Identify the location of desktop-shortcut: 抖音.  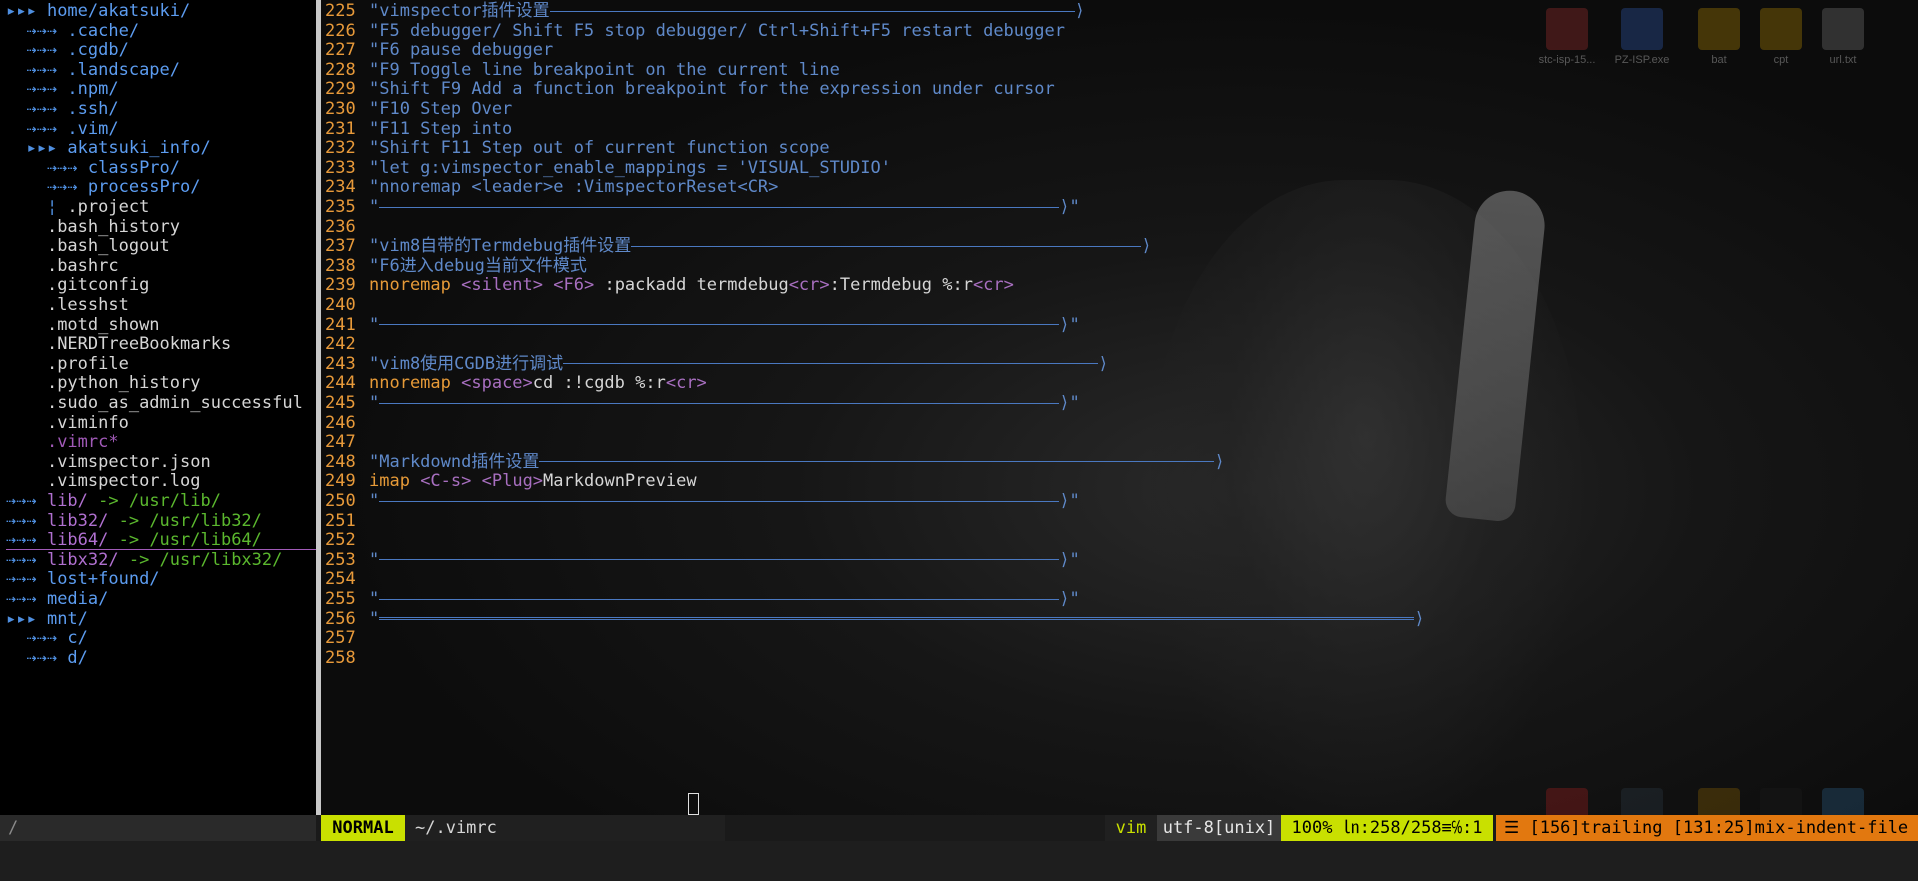
(1781, 801).